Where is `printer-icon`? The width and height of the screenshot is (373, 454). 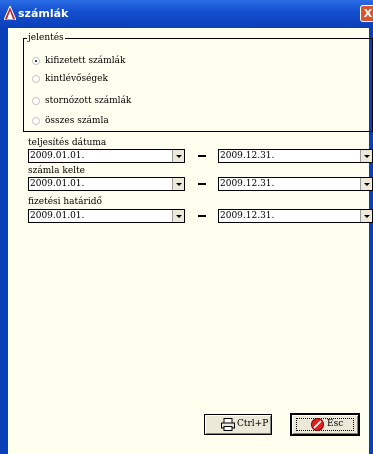 printer-icon is located at coordinates (228, 424).